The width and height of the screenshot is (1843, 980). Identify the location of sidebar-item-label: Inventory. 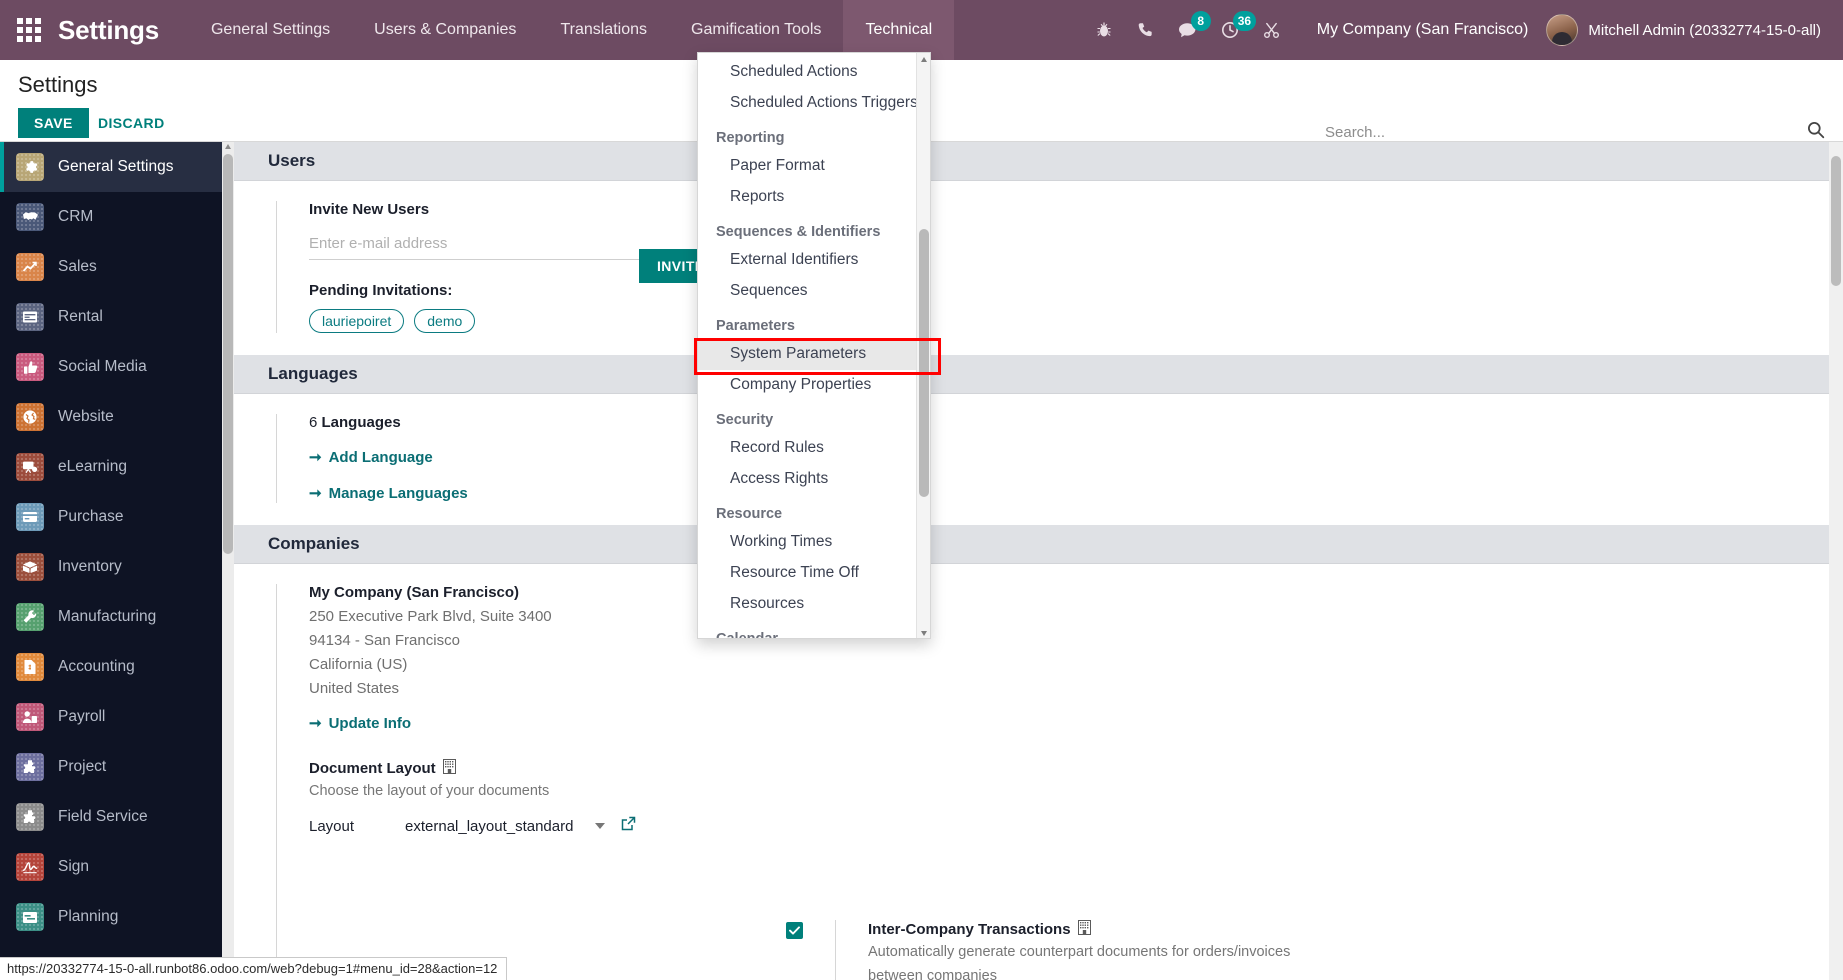
(90, 566).